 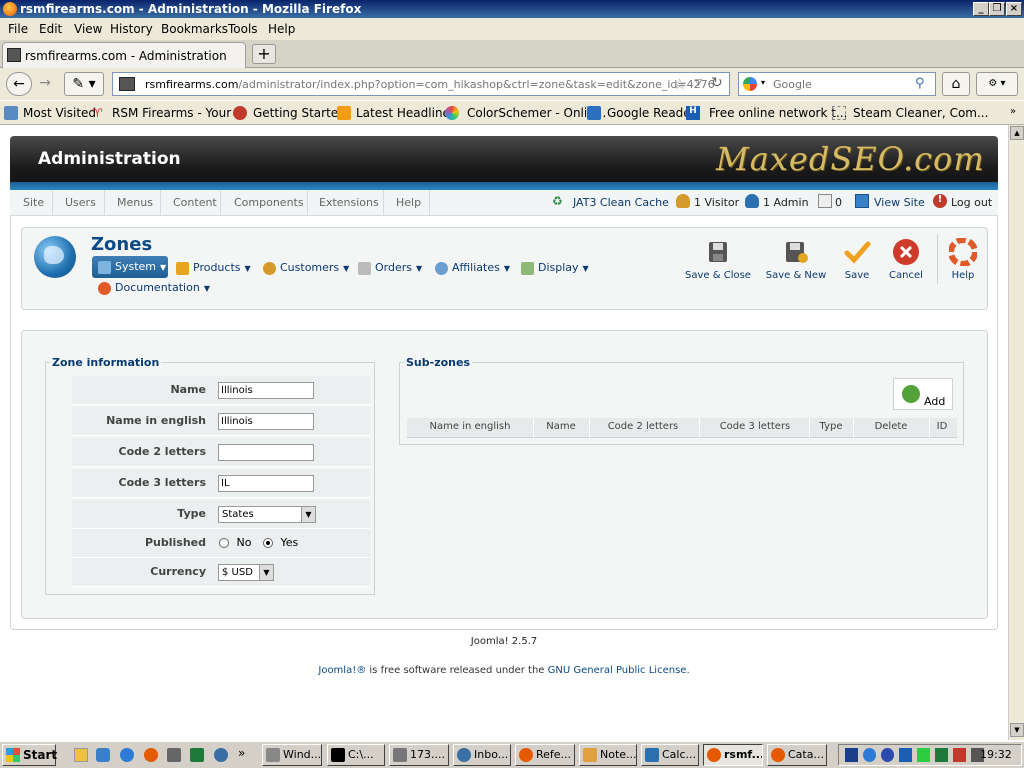 I want to click on edit-pencil-icon: ✎ ▾, so click(x=84, y=84).